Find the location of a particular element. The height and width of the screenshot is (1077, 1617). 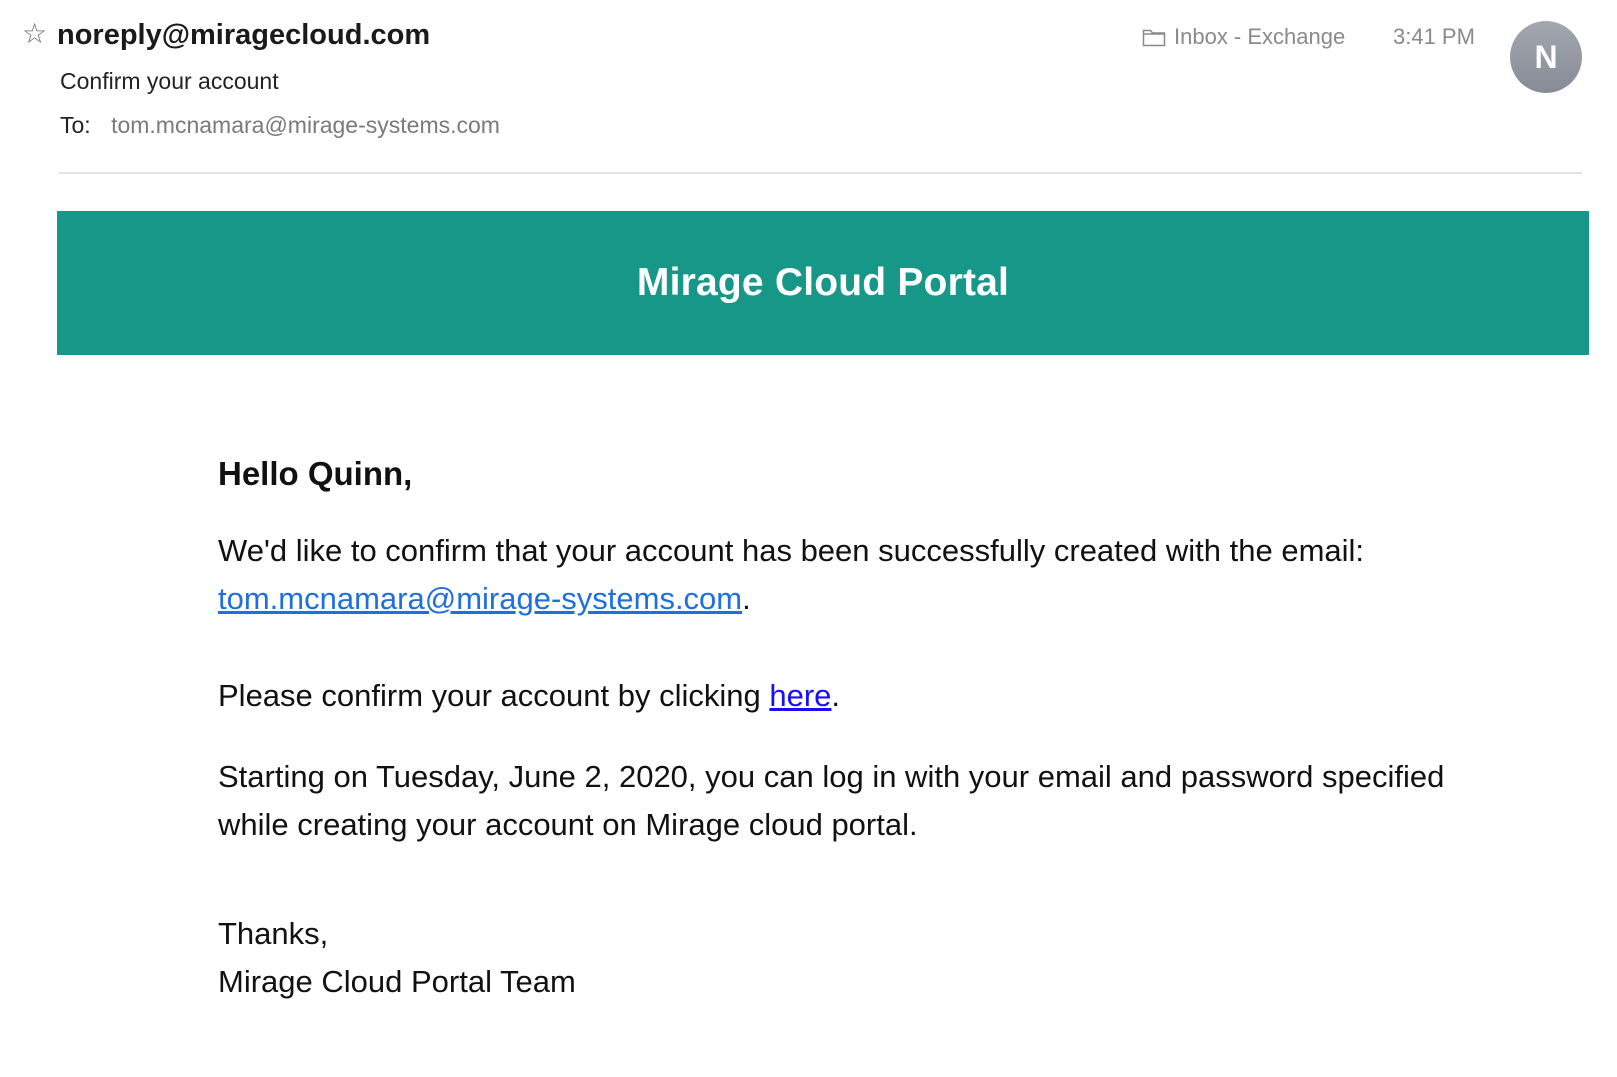

mailbox-label: Inbox - Exchange is located at coordinates (1260, 36).